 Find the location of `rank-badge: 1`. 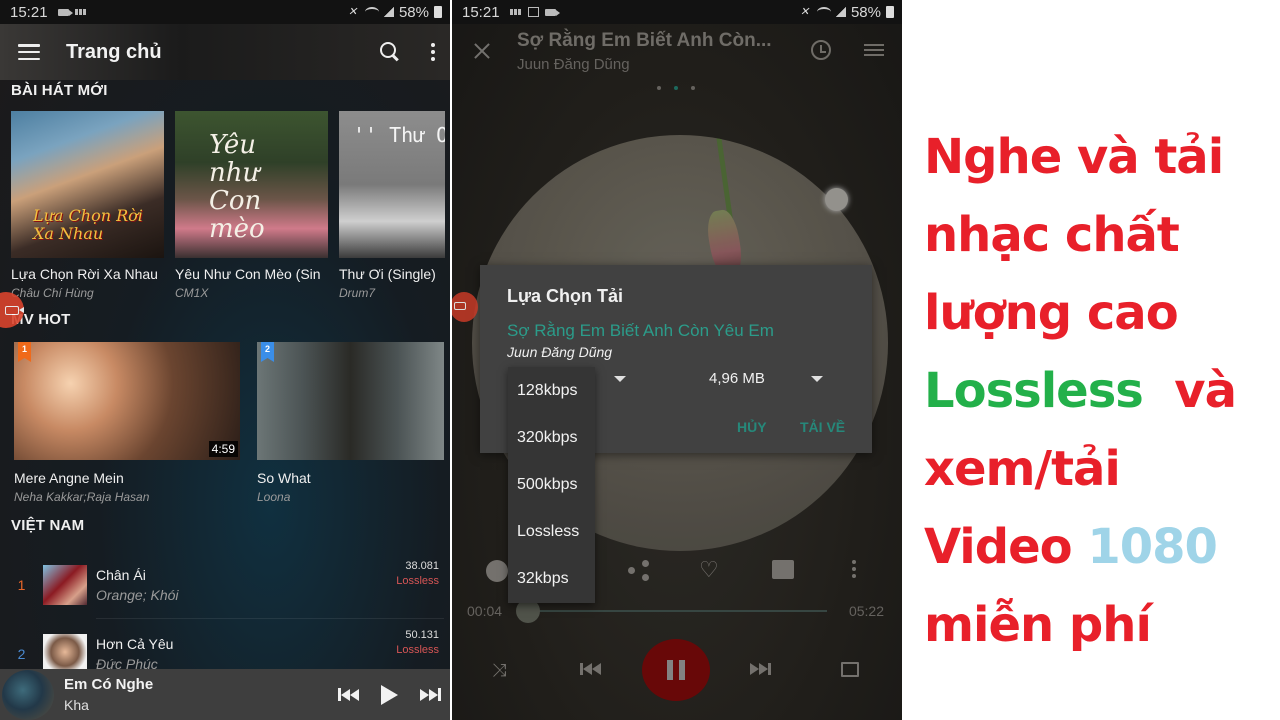

rank-badge: 1 is located at coordinates (24, 352).